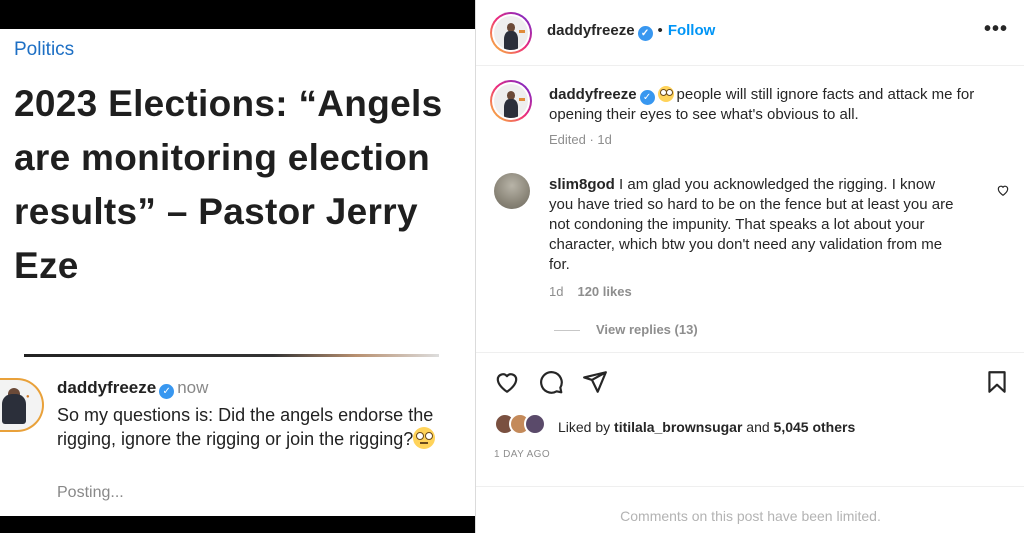 Image resolution: width=1024 pixels, height=533 pixels. What do you see at coordinates (511, 33) in the screenshot?
I see `author-avatar` at bounding box center [511, 33].